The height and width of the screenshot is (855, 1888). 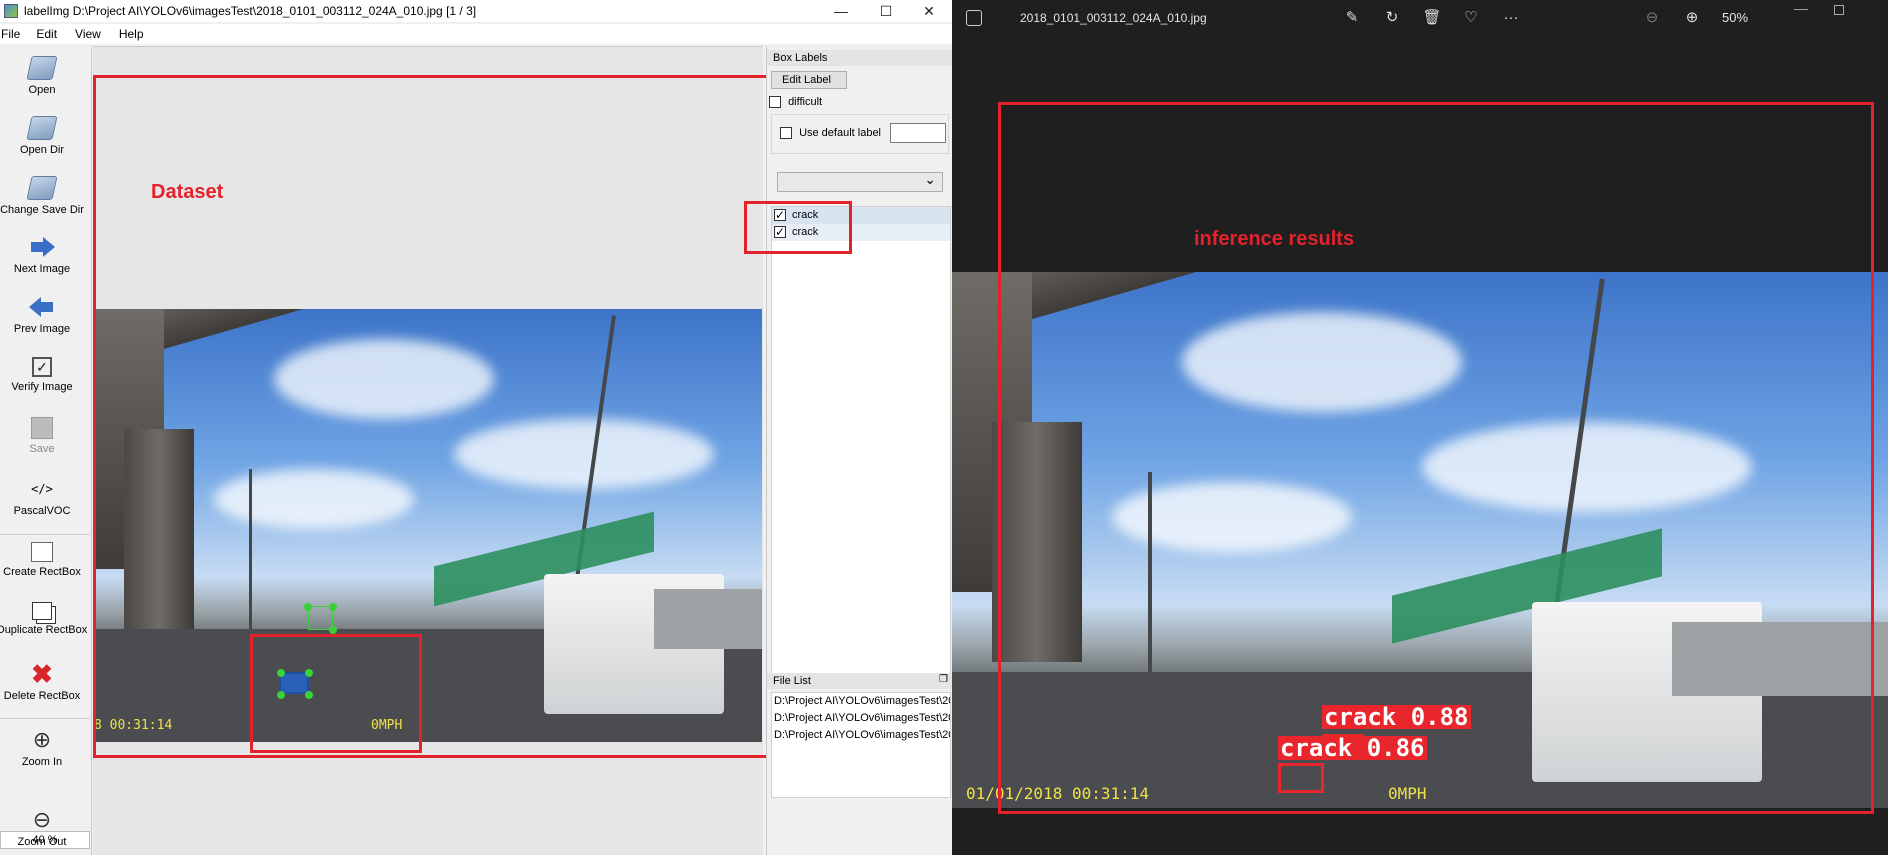 What do you see at coordinates (50, 34) in the screenshot?
I see `menu-edit: Edit` at bounding box center [50, 34].